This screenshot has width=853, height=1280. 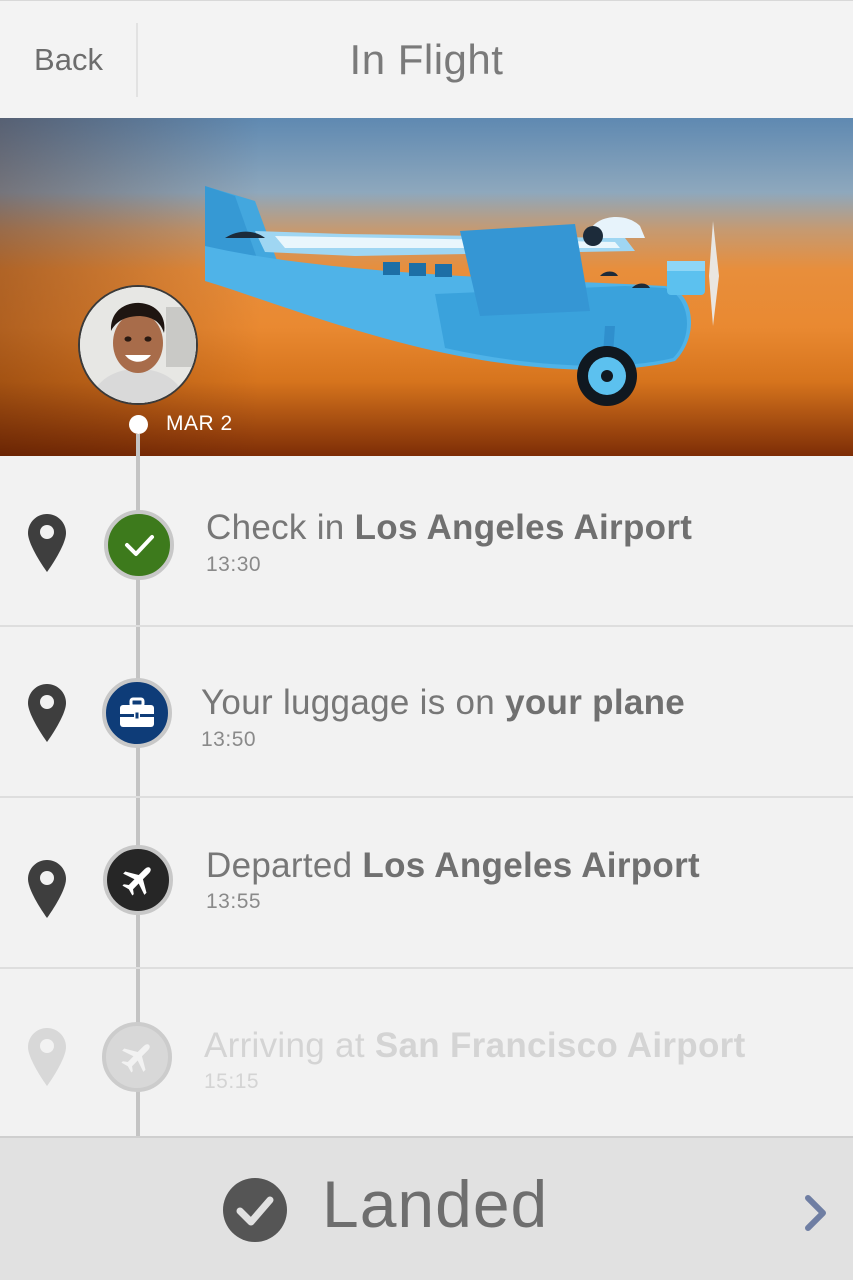 I want to click on traveler-portrait, so click(x=138, y=345).